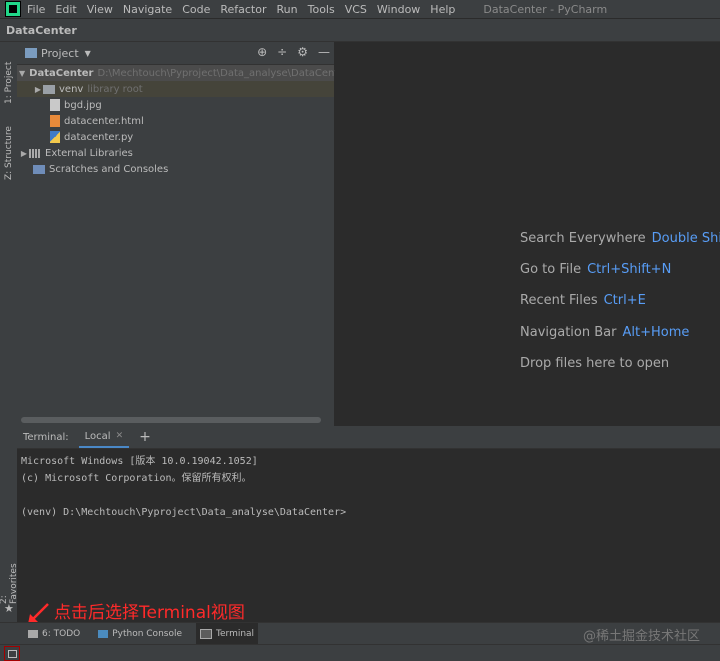  What do you see at coordinates (55, 137) in the screenshot?
I see `python-file-icon` at bounding box center [55, 137].